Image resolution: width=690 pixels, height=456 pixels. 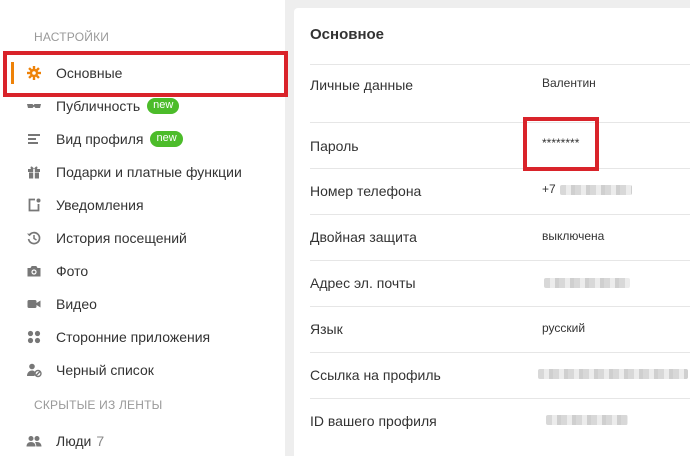 I want to click on sidebar-item-photo: Фото, so click(x=142, y=270).